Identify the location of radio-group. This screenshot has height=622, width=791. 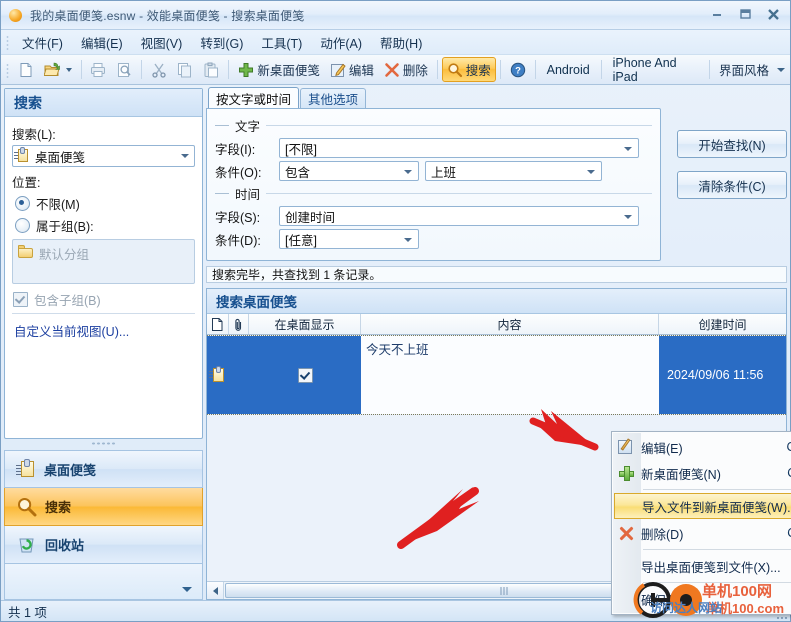
(22, 225).